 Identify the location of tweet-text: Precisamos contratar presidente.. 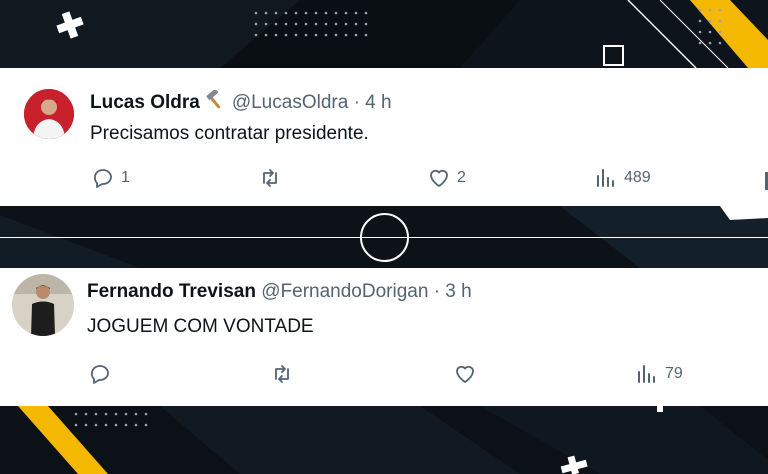
(229, 133).